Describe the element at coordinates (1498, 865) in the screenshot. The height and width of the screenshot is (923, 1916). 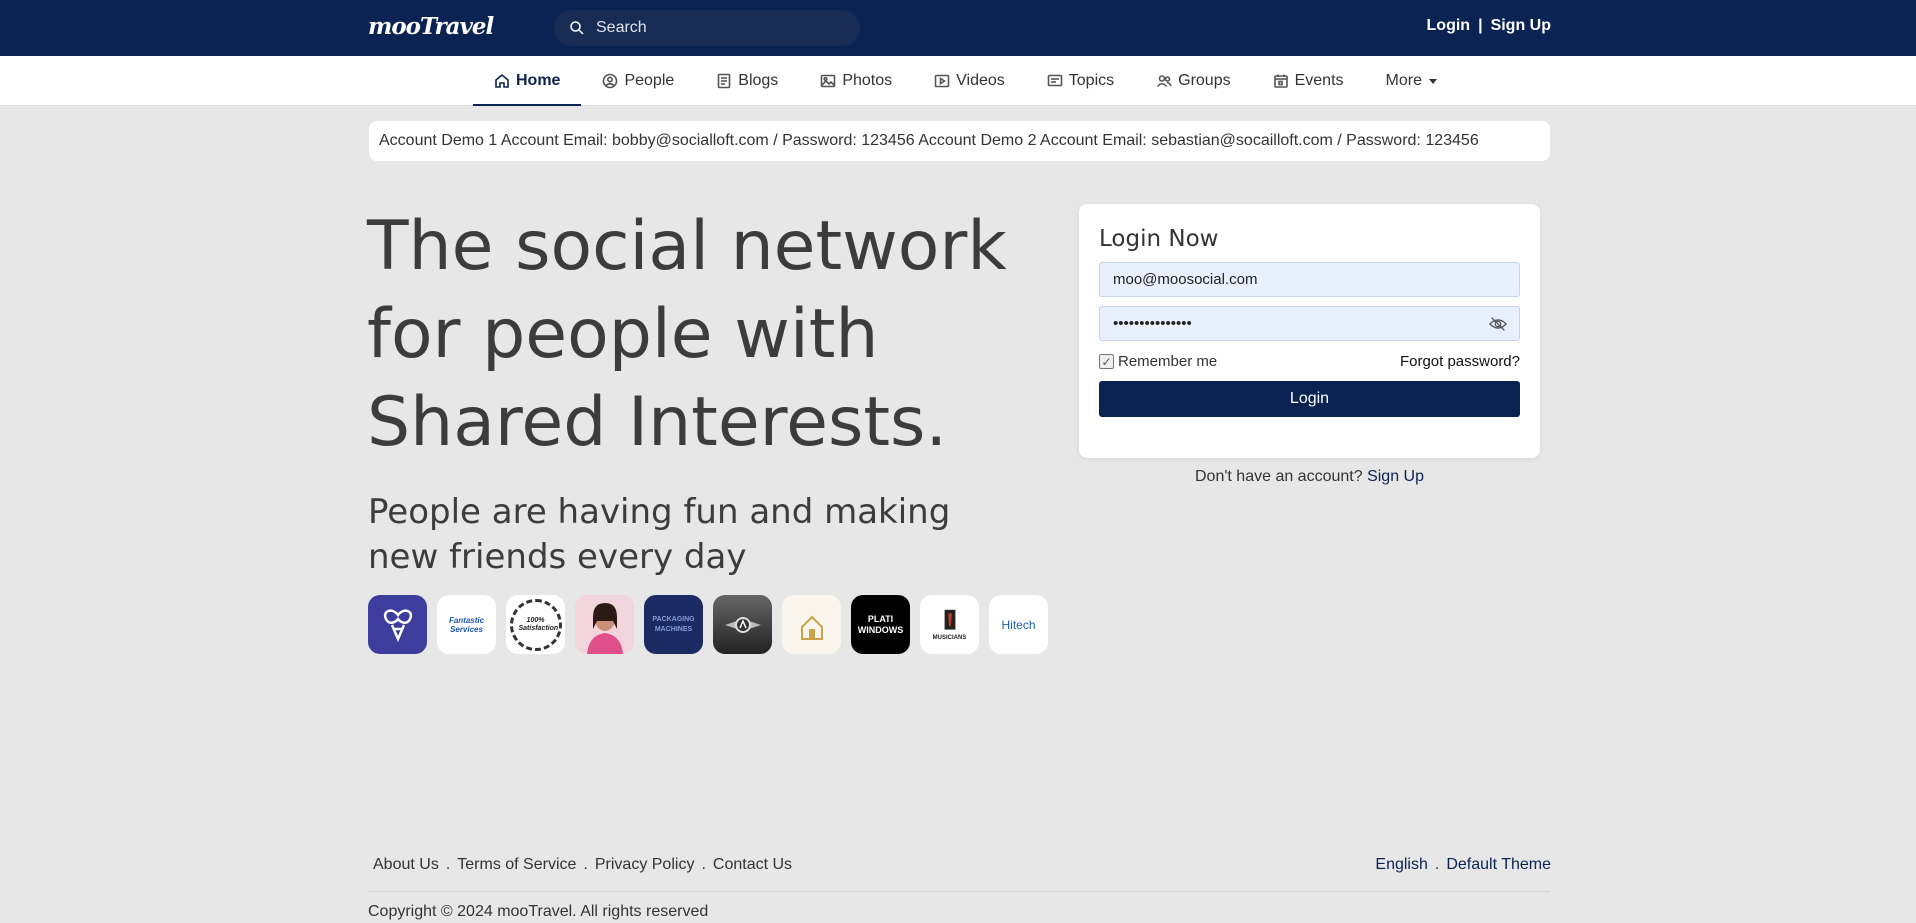
I see `theme-selector: Default Theme` at that location.